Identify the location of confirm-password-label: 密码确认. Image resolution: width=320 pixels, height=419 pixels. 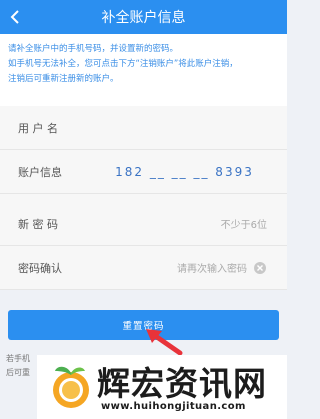
(40, 268).